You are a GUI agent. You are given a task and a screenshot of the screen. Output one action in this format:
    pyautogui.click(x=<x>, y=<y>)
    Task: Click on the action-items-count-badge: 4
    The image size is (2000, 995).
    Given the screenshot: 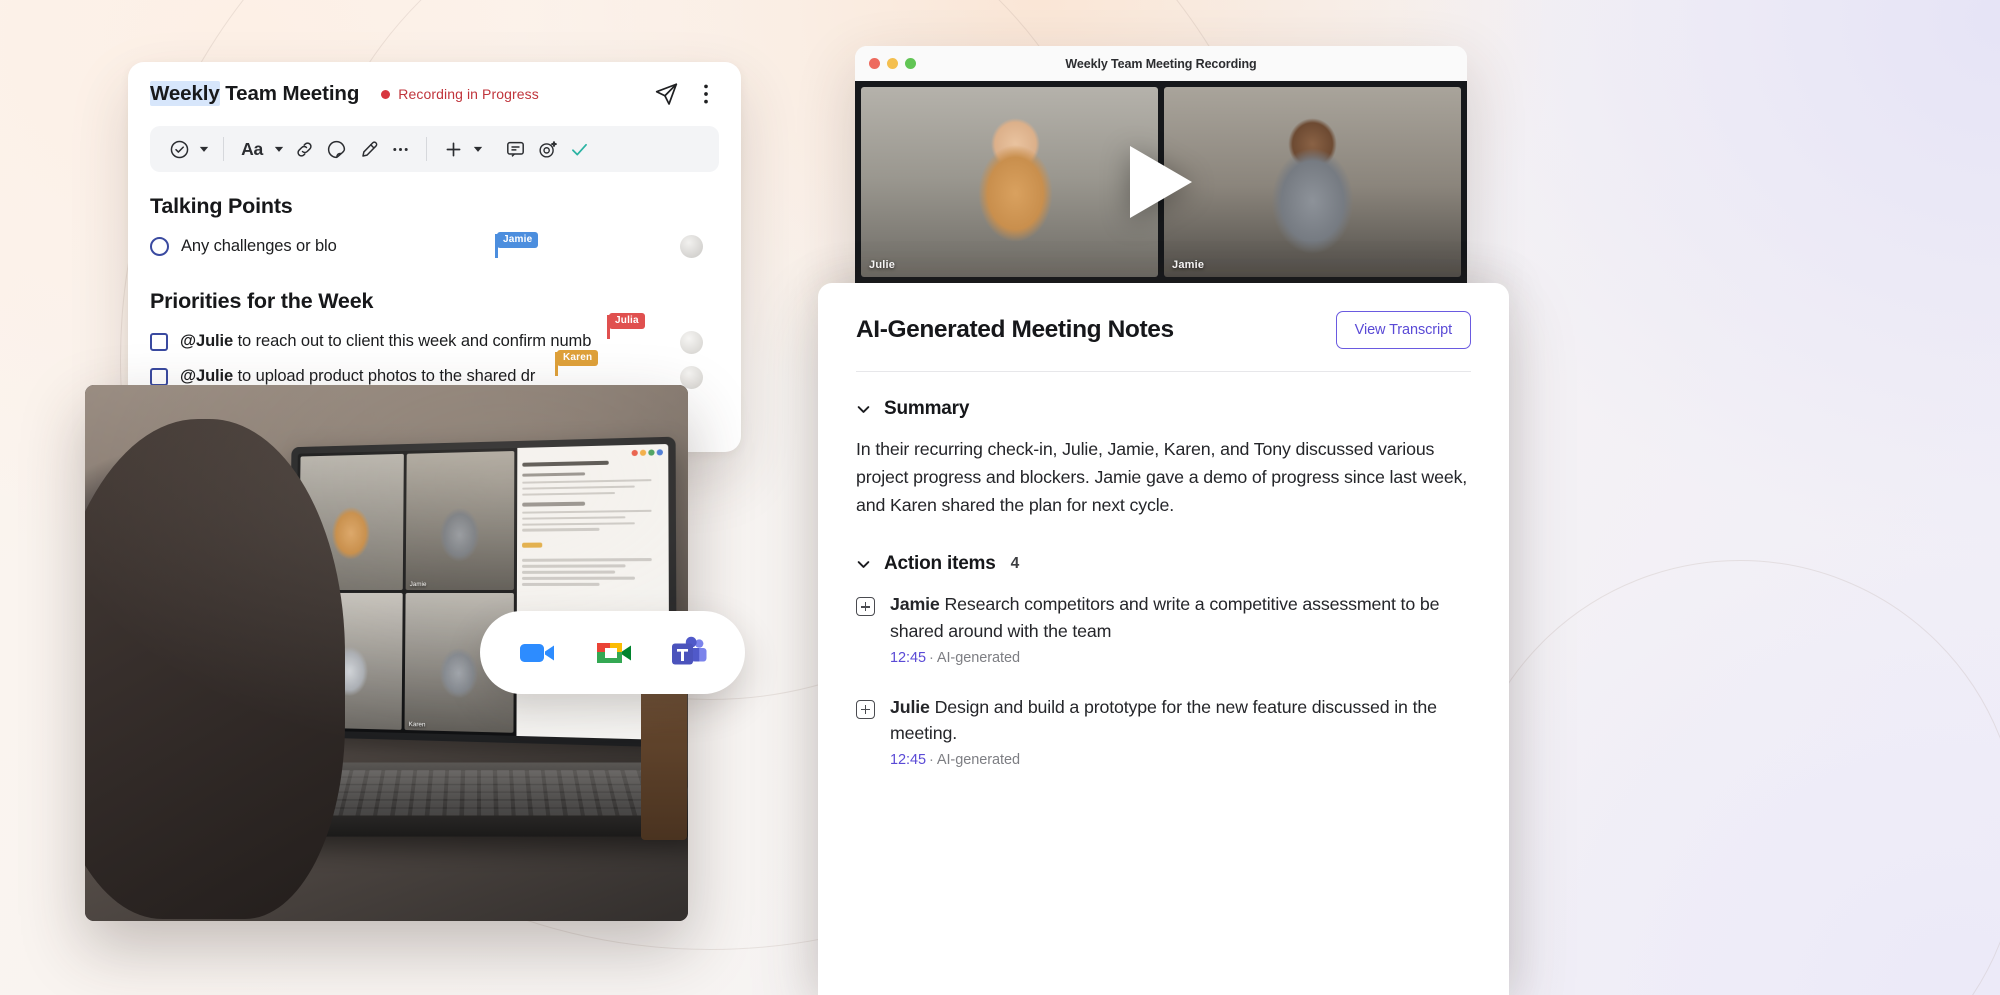 What is the action you would take?
    pyautogui.click(x=1015, y=564)
    